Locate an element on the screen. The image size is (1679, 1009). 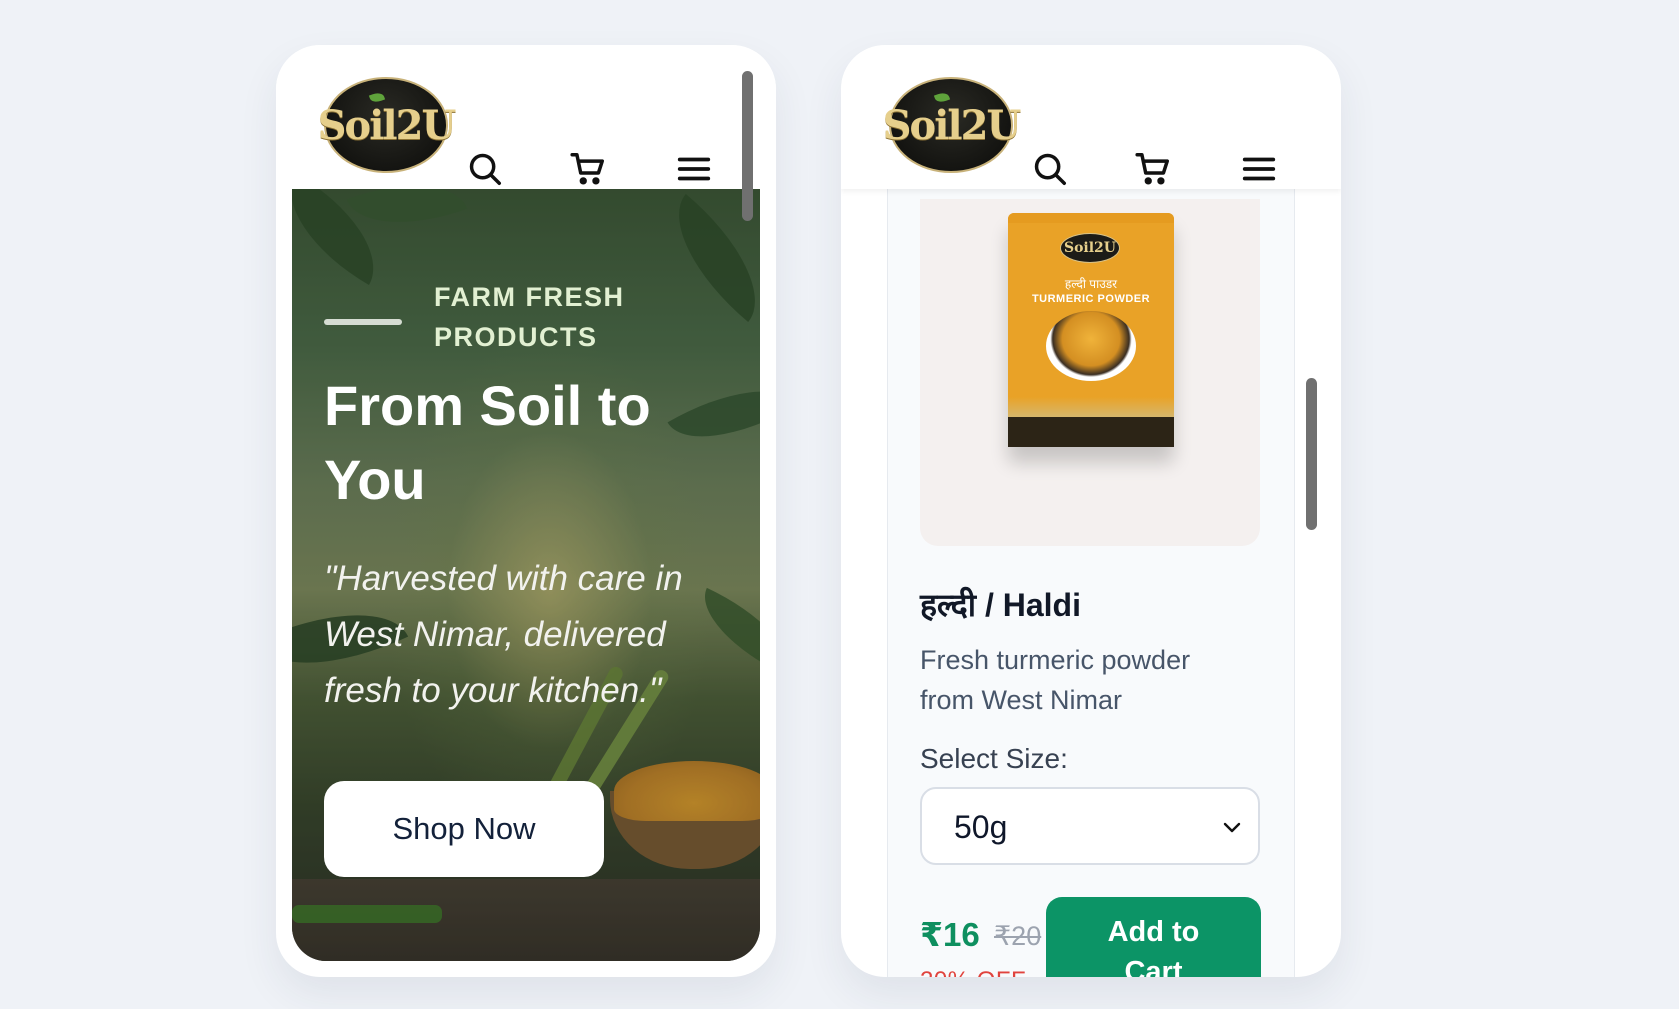
tagline-accent-line is located at coordinates (363, 322).